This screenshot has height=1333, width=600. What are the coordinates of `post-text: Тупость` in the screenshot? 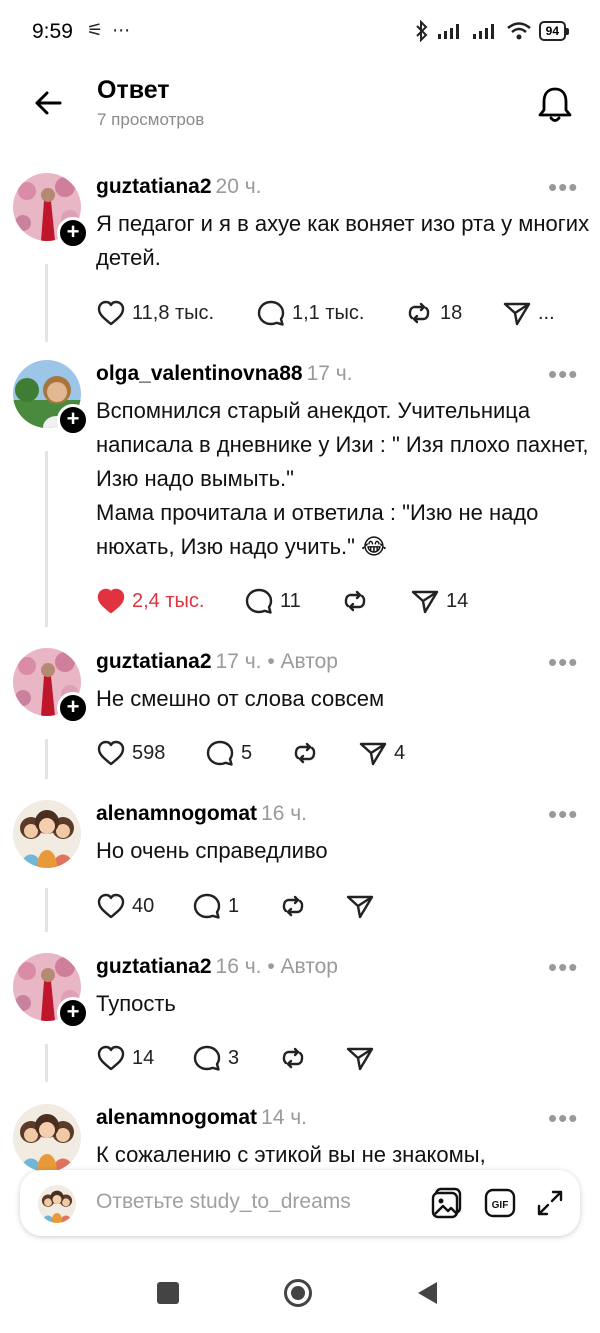 It's located at (136, 1003).